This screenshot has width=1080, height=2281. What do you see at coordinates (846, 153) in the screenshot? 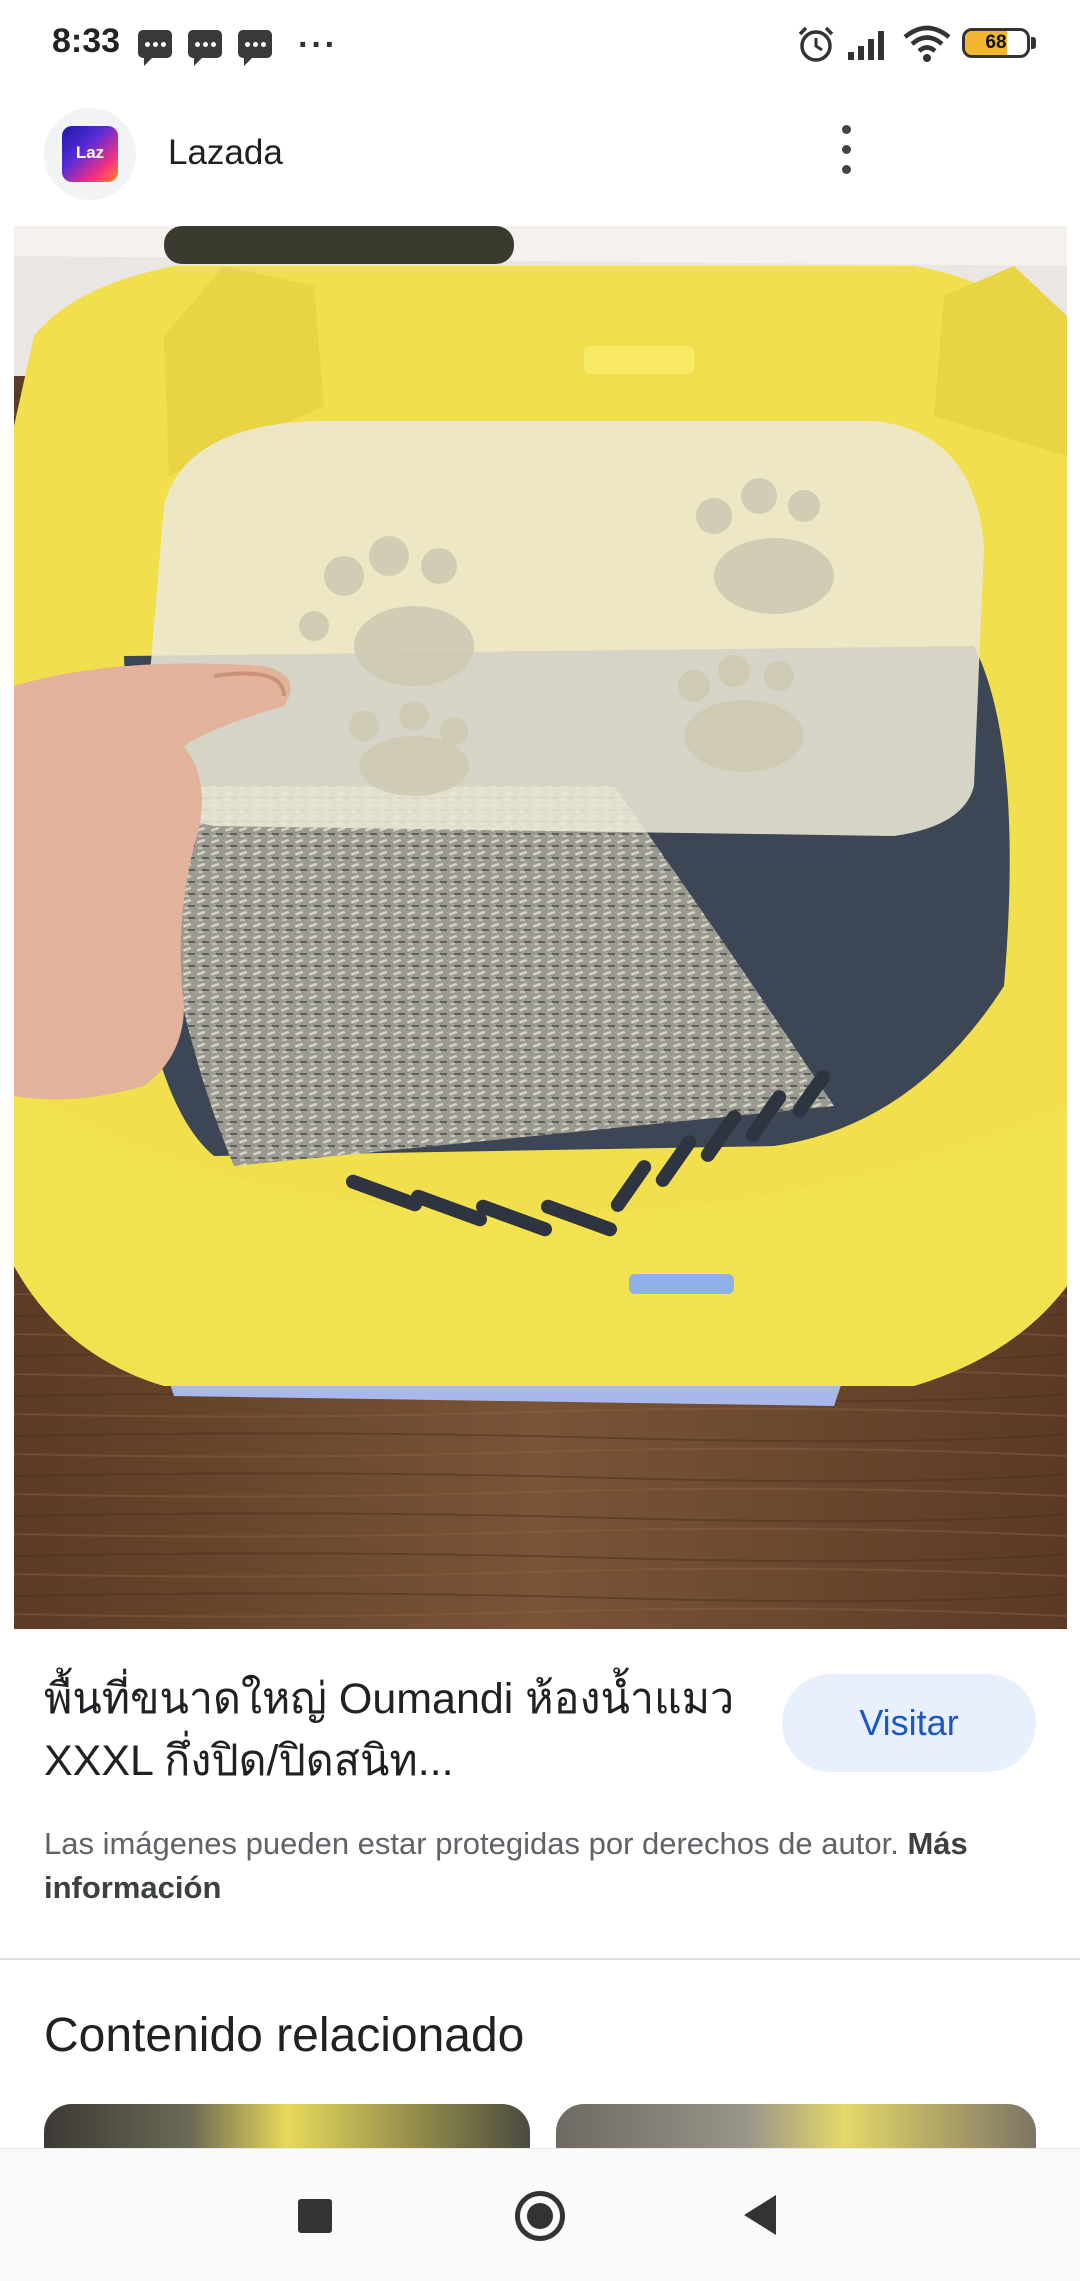
I see `more-vert-icon` at bounding box center [846, 153].